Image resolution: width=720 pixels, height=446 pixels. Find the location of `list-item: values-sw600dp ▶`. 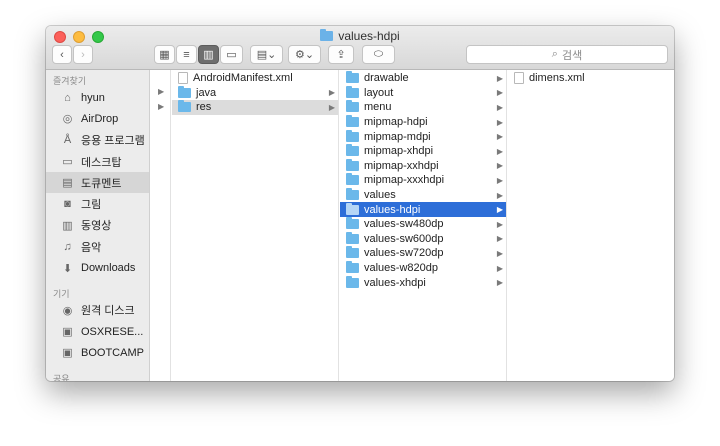

list-item: values-sw600dp ▶ is located at coordinates (423, 239).